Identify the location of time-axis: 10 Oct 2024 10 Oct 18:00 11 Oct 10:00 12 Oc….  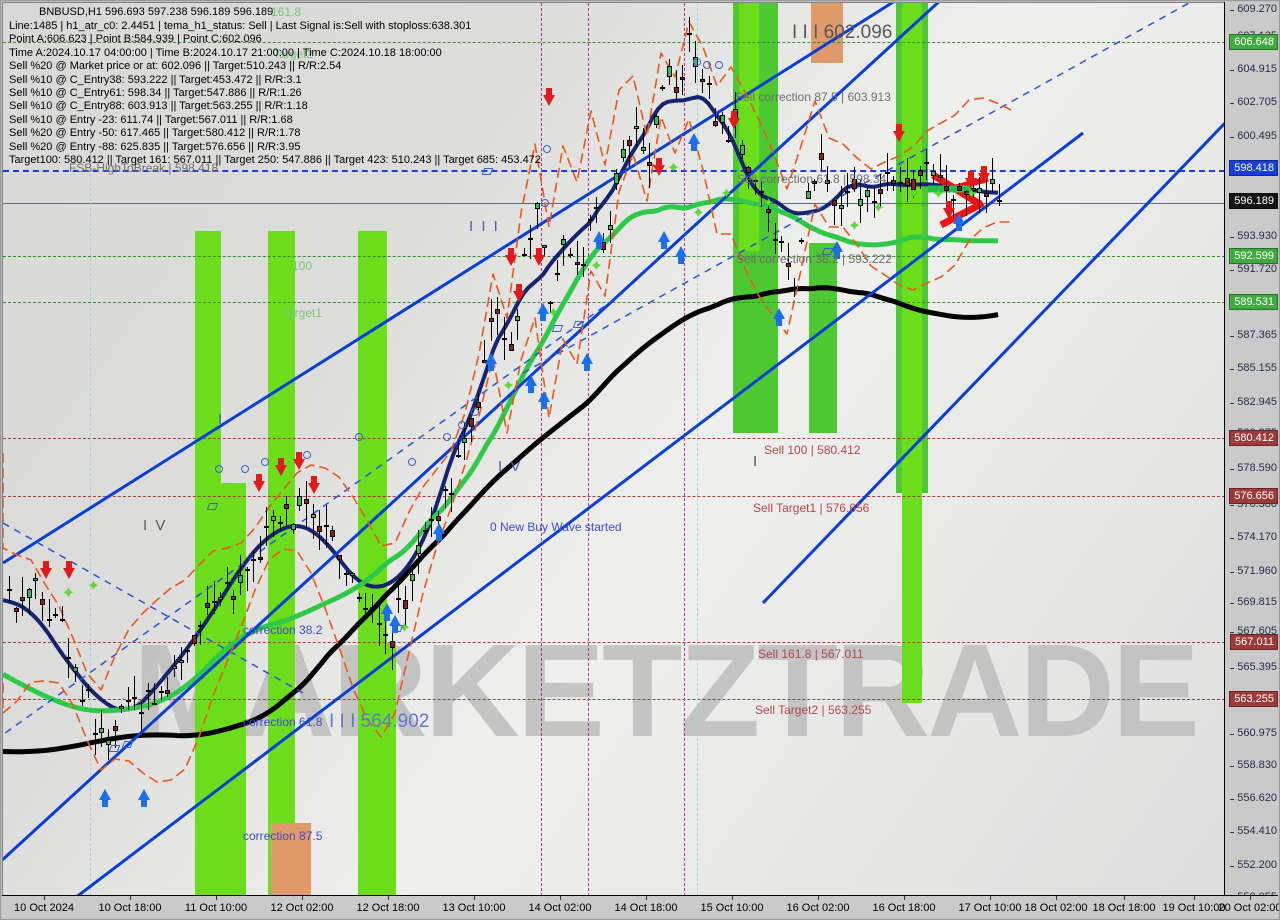
(641, 907).